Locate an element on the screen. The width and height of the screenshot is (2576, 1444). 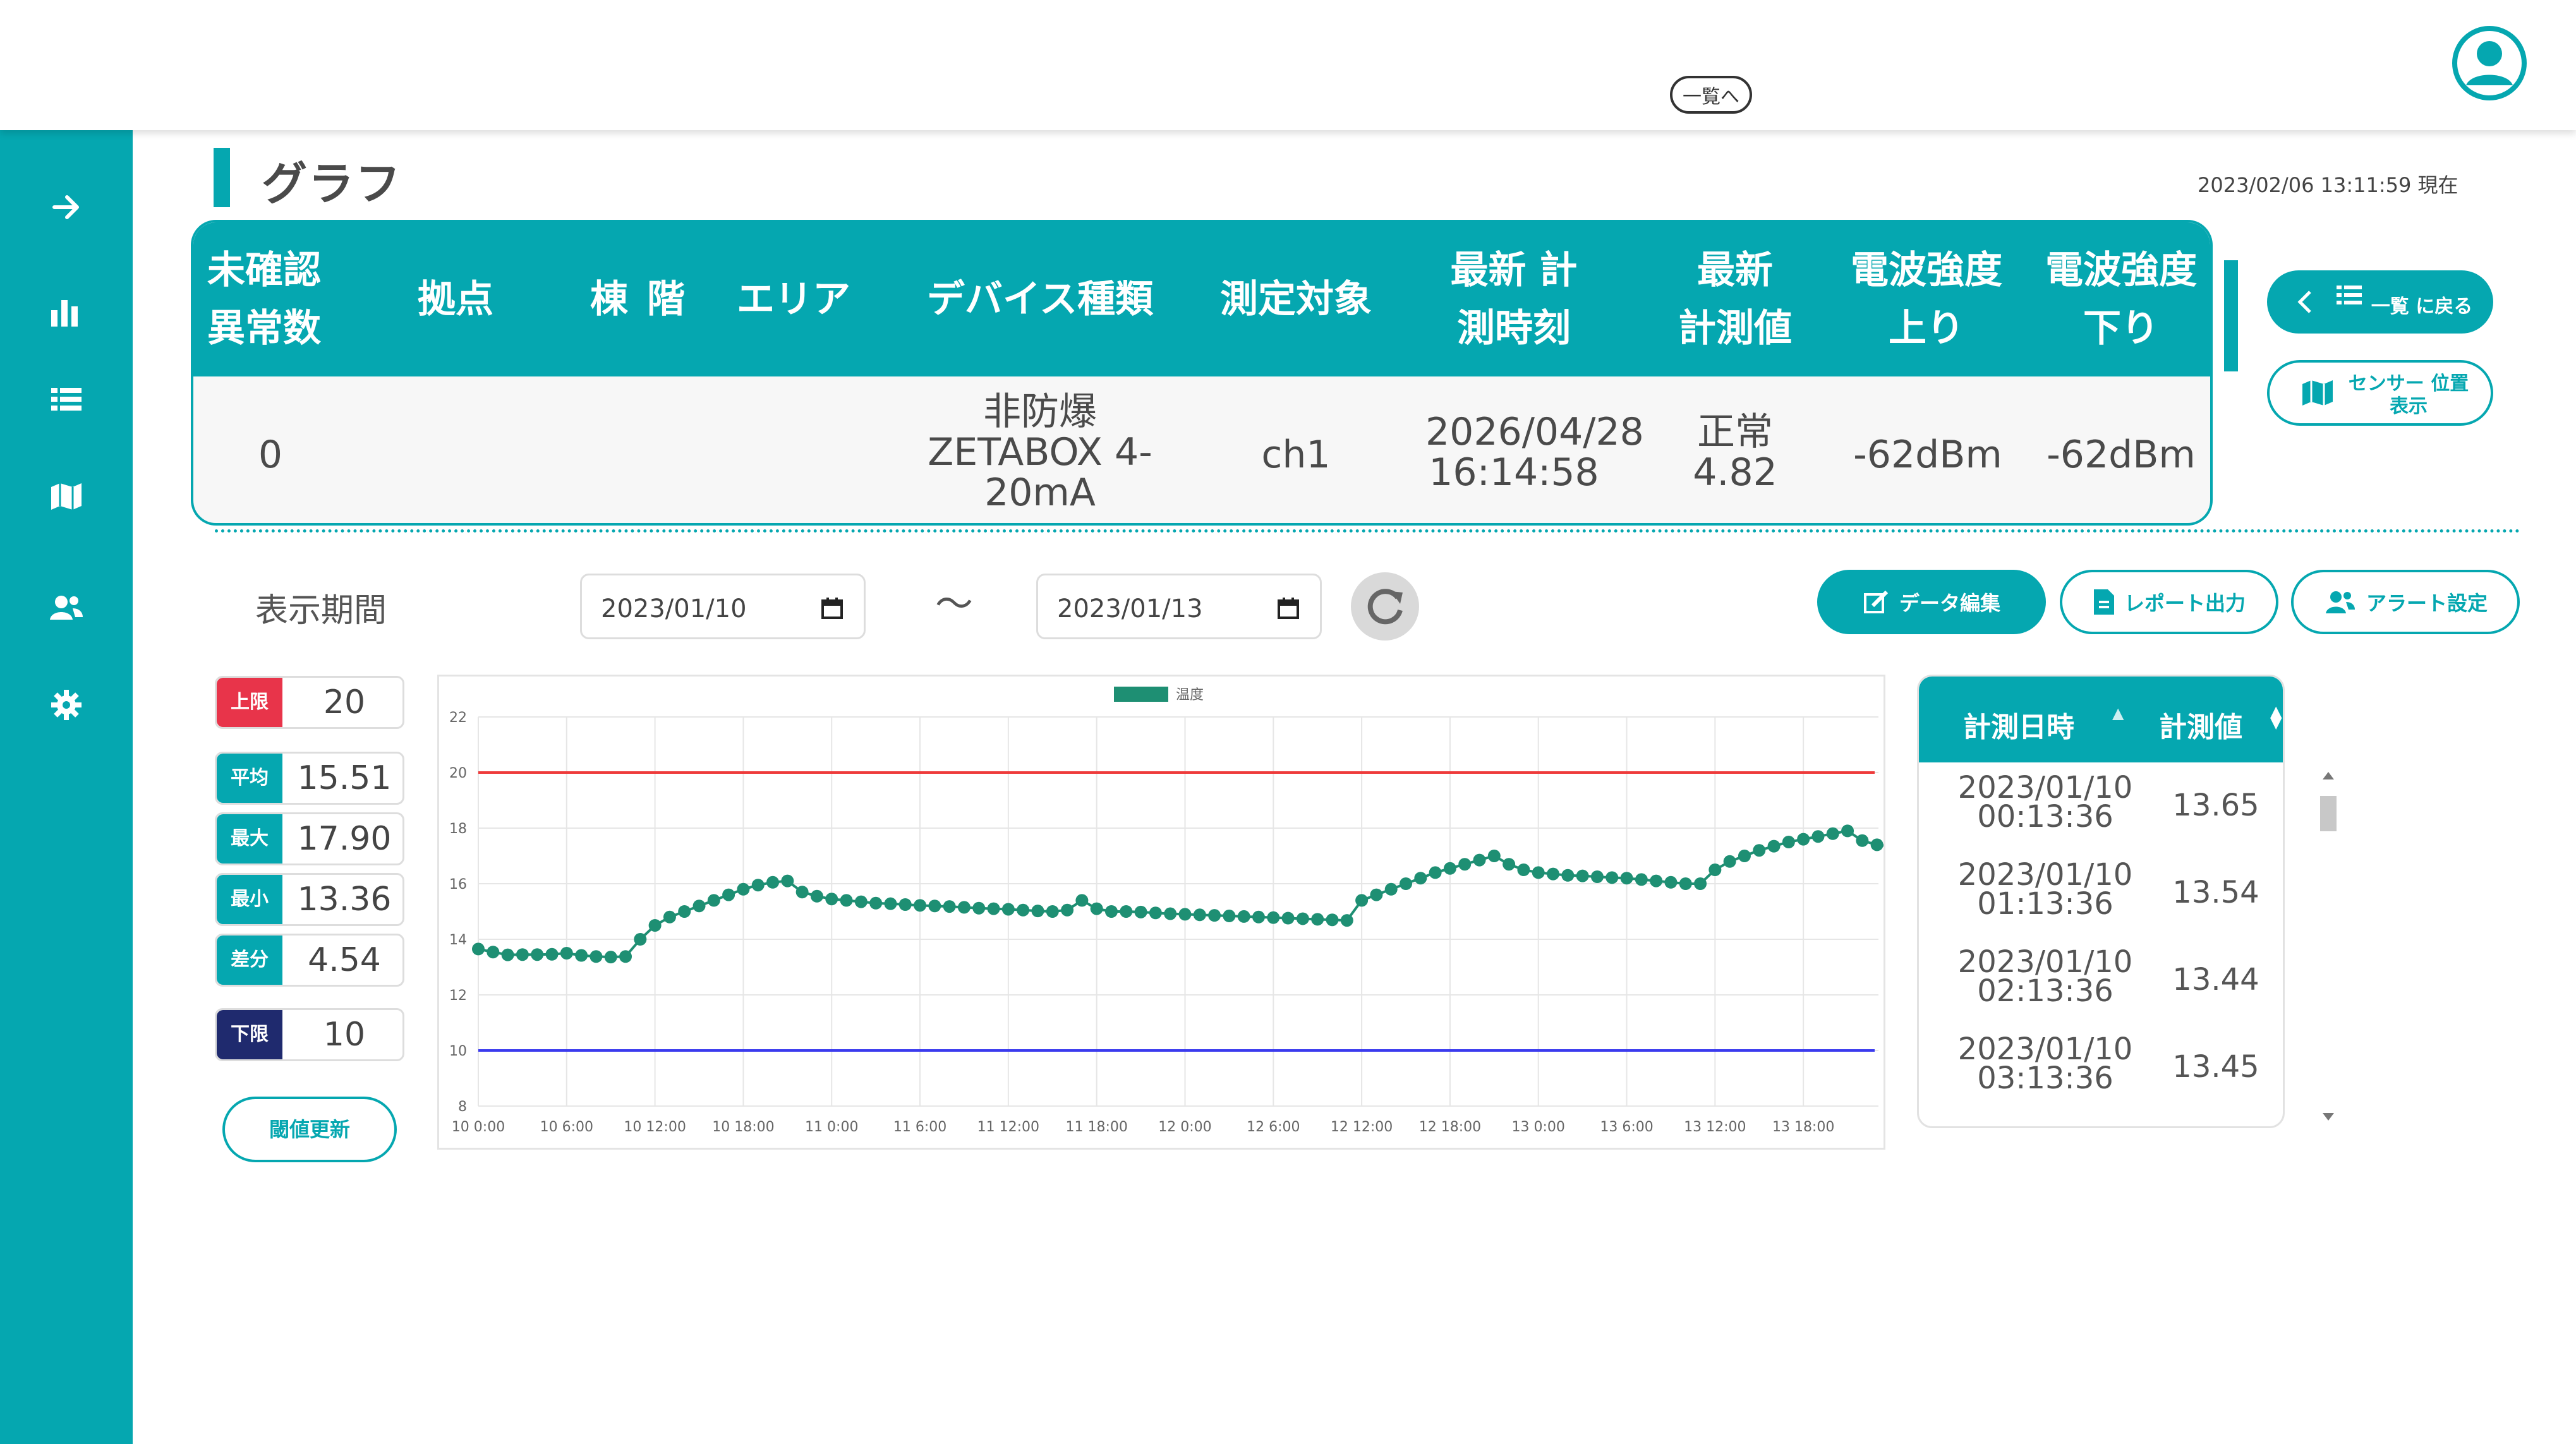
end-date-input: 2023/01/13 is located at coordinates (1179, 607).